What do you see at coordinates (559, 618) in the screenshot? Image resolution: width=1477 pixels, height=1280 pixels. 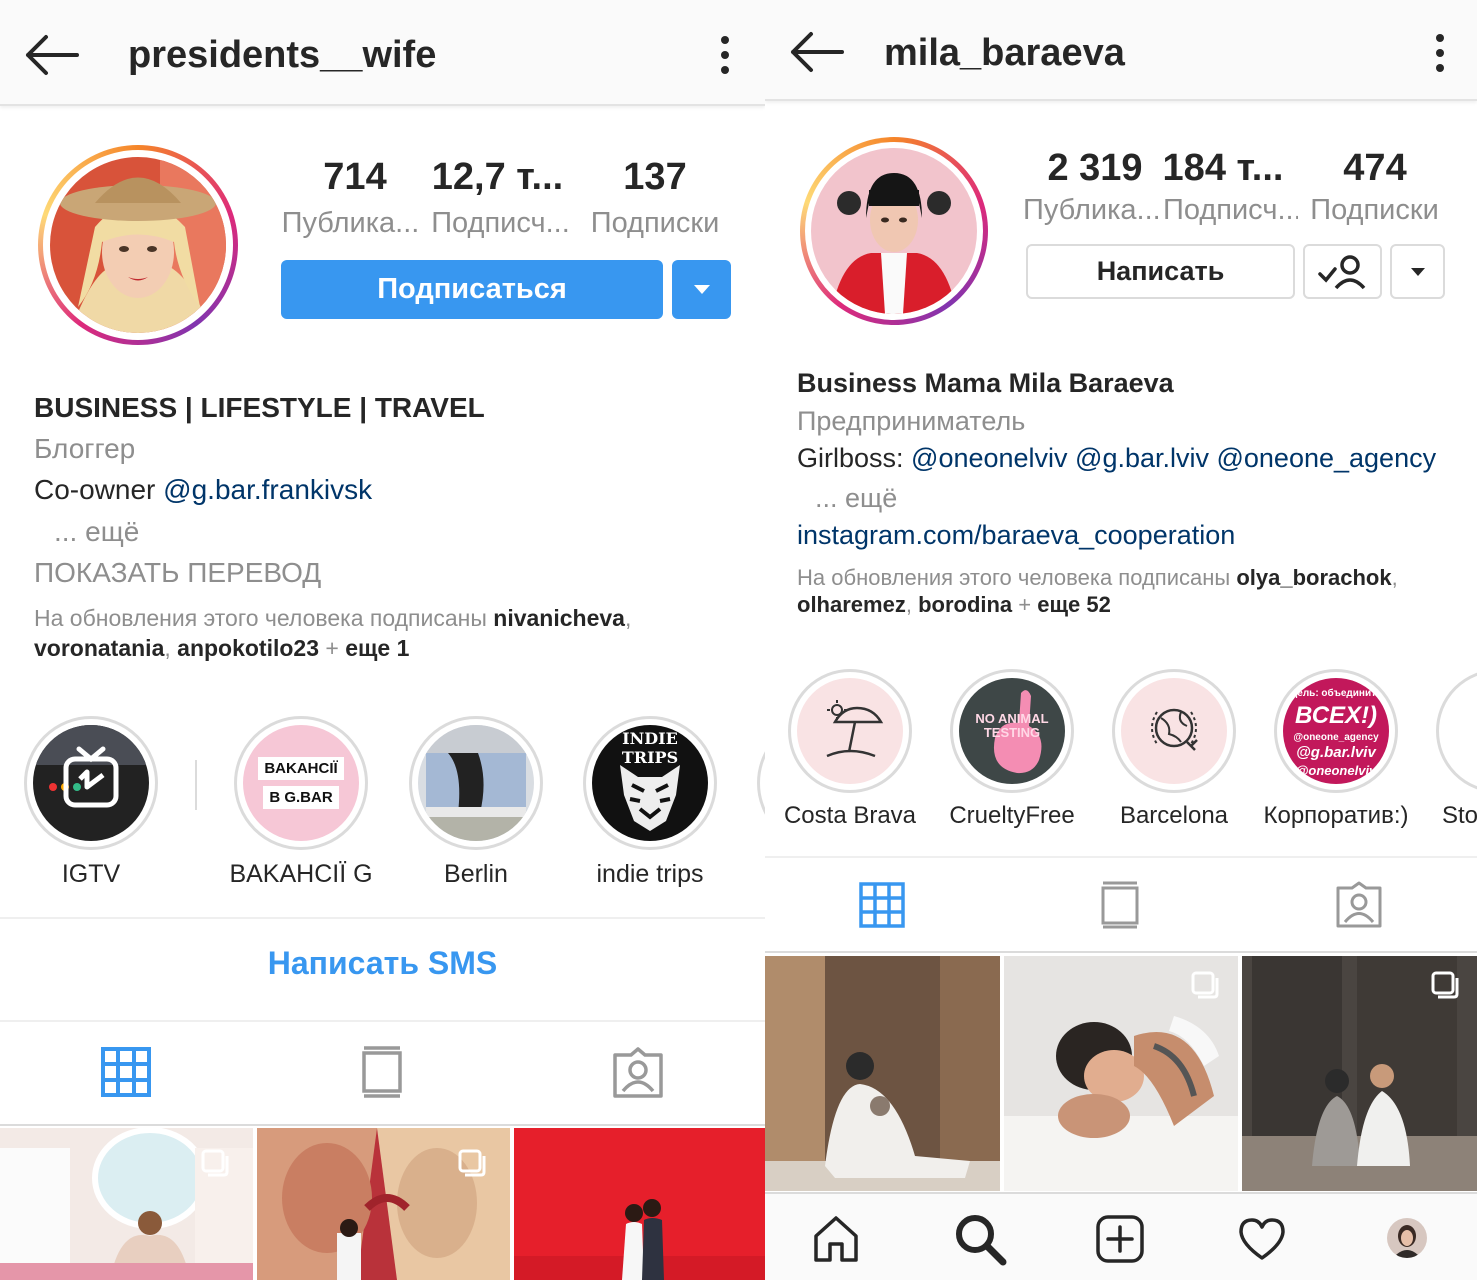 I see `followed-by-user: nivanicheva` at bounding box center [559, 618].